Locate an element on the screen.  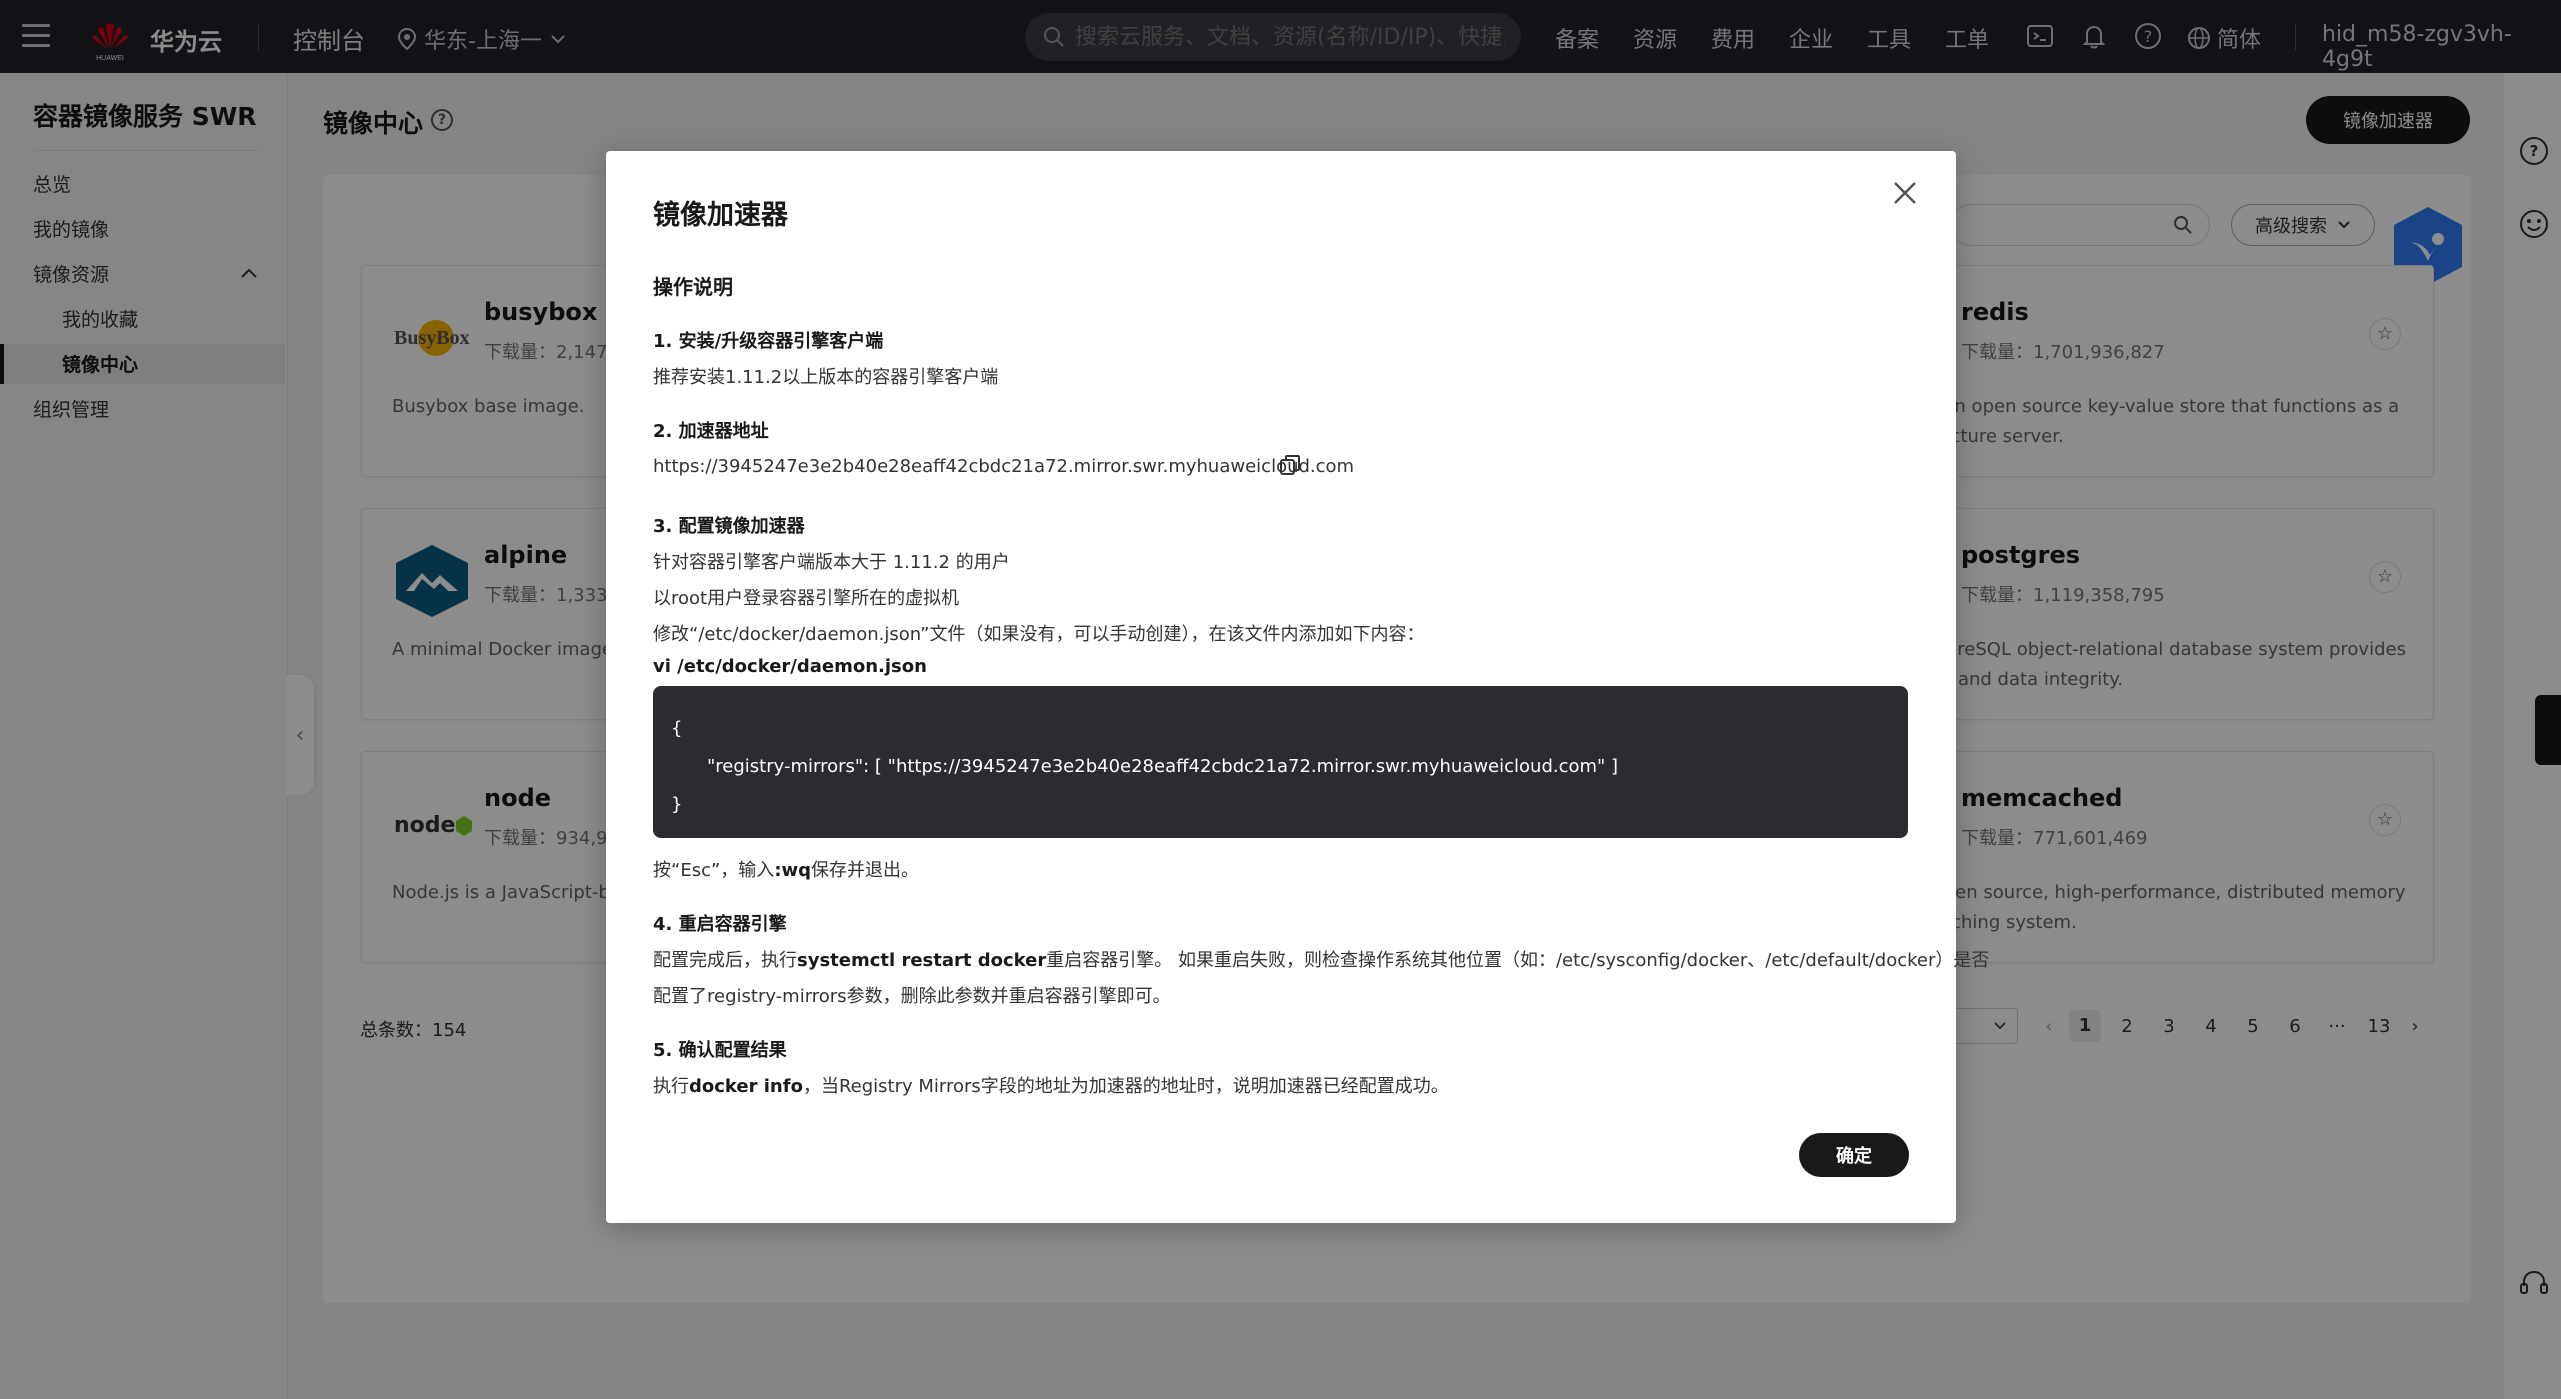
step3-command: vi /etc/docker/daemon.json is located at coordinates (790, 666).